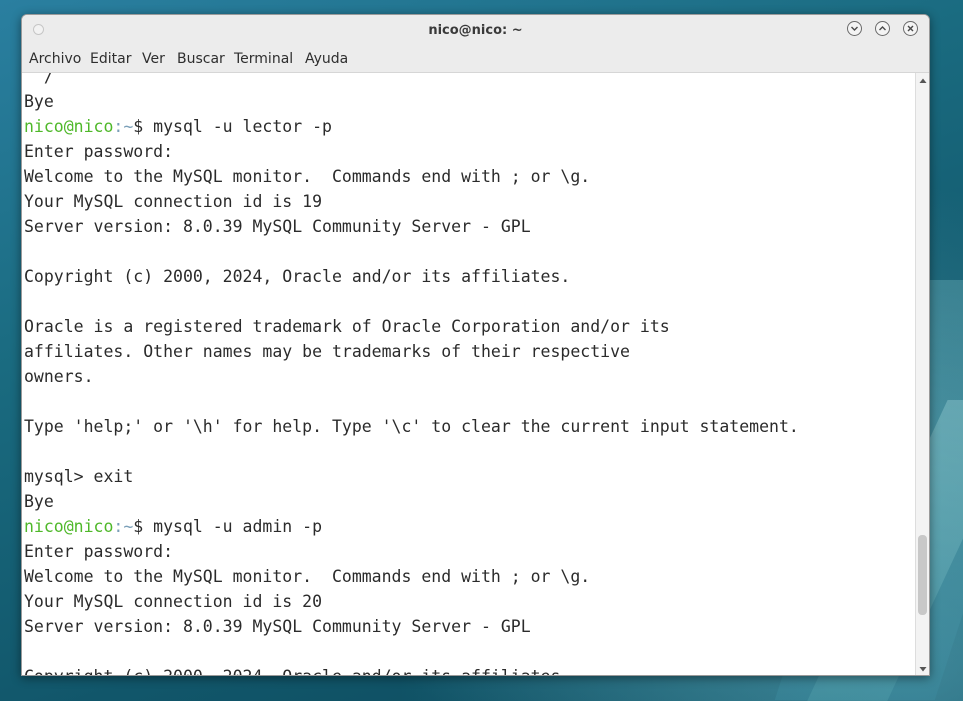  I want to click on maximize-button, so click(882, 28).